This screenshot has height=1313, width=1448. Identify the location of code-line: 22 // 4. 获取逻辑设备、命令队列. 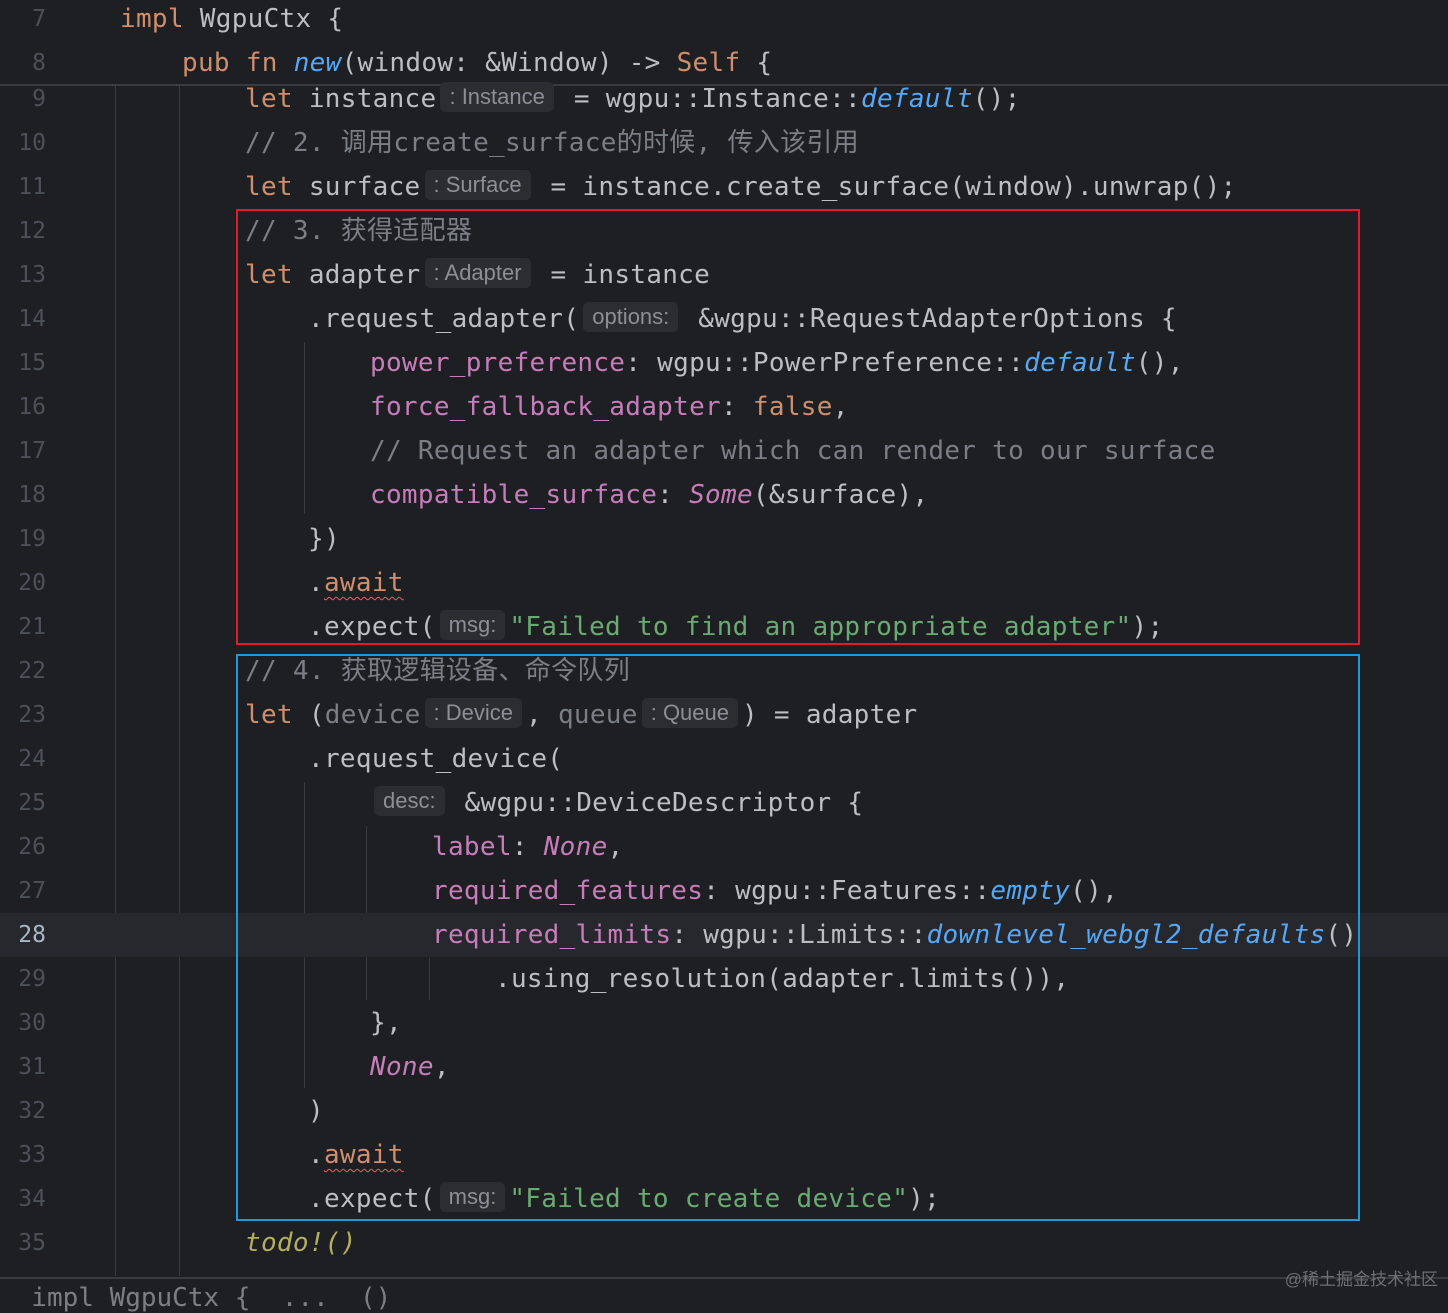
(724, 671).